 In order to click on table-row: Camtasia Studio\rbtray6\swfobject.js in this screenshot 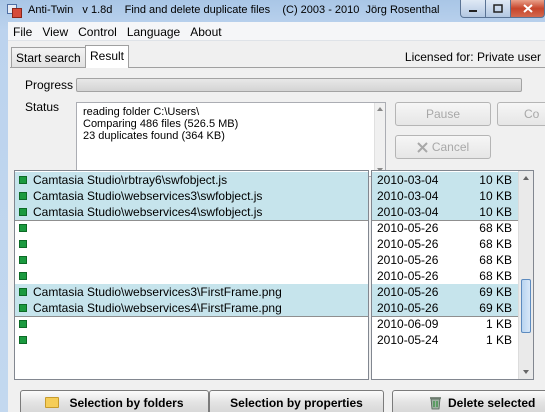, I will do `click(191, 180)`.